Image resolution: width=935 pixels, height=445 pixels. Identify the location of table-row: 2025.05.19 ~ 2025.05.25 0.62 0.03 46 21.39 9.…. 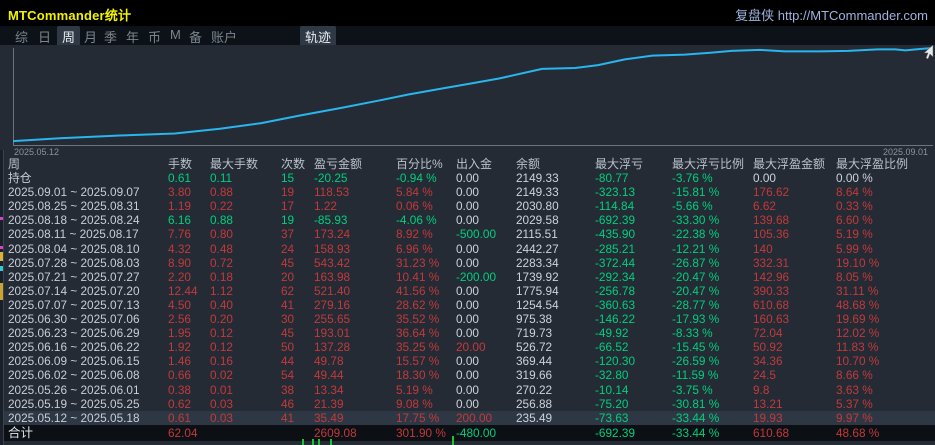
(467, 404).